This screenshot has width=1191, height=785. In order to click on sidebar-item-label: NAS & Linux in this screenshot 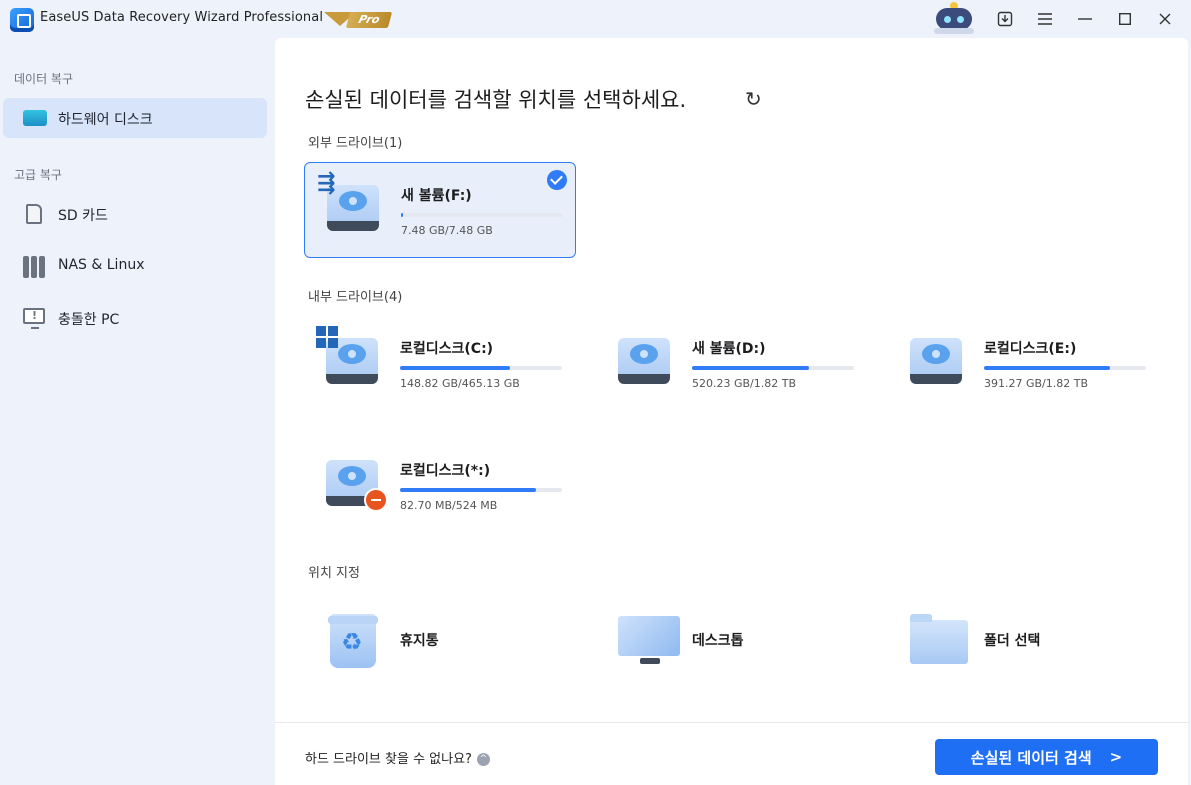, I will do `click(101, 265)`.